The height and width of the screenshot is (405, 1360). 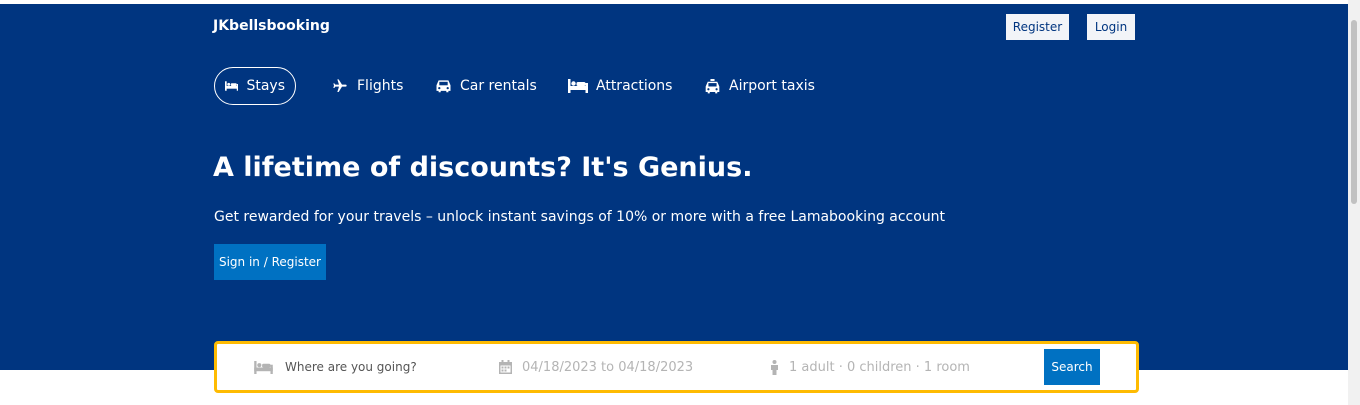 What do you see at coordinates (772, 86) in the screenshot?
I see `nav-label-airport-taxis: Airport taxis` at bounding box center [772, 86].